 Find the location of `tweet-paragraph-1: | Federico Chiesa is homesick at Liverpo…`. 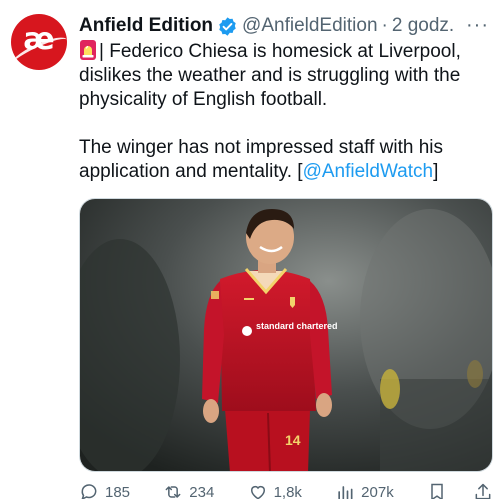

tweet-paragraph-1: | Federico Chiesa is homesick at Liverpo… is located at coordinates (286, 76).